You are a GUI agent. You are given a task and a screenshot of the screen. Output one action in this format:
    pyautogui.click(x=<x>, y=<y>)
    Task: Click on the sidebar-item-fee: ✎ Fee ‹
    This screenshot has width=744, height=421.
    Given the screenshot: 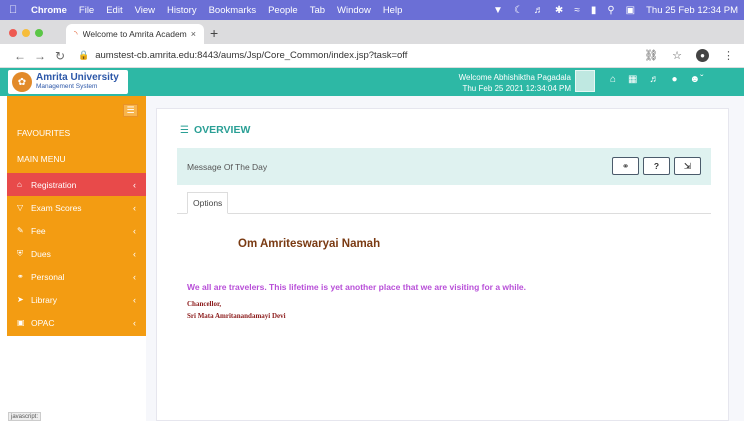 What is the action you would take?
    pyautogui.click(x=76, y=230)
    